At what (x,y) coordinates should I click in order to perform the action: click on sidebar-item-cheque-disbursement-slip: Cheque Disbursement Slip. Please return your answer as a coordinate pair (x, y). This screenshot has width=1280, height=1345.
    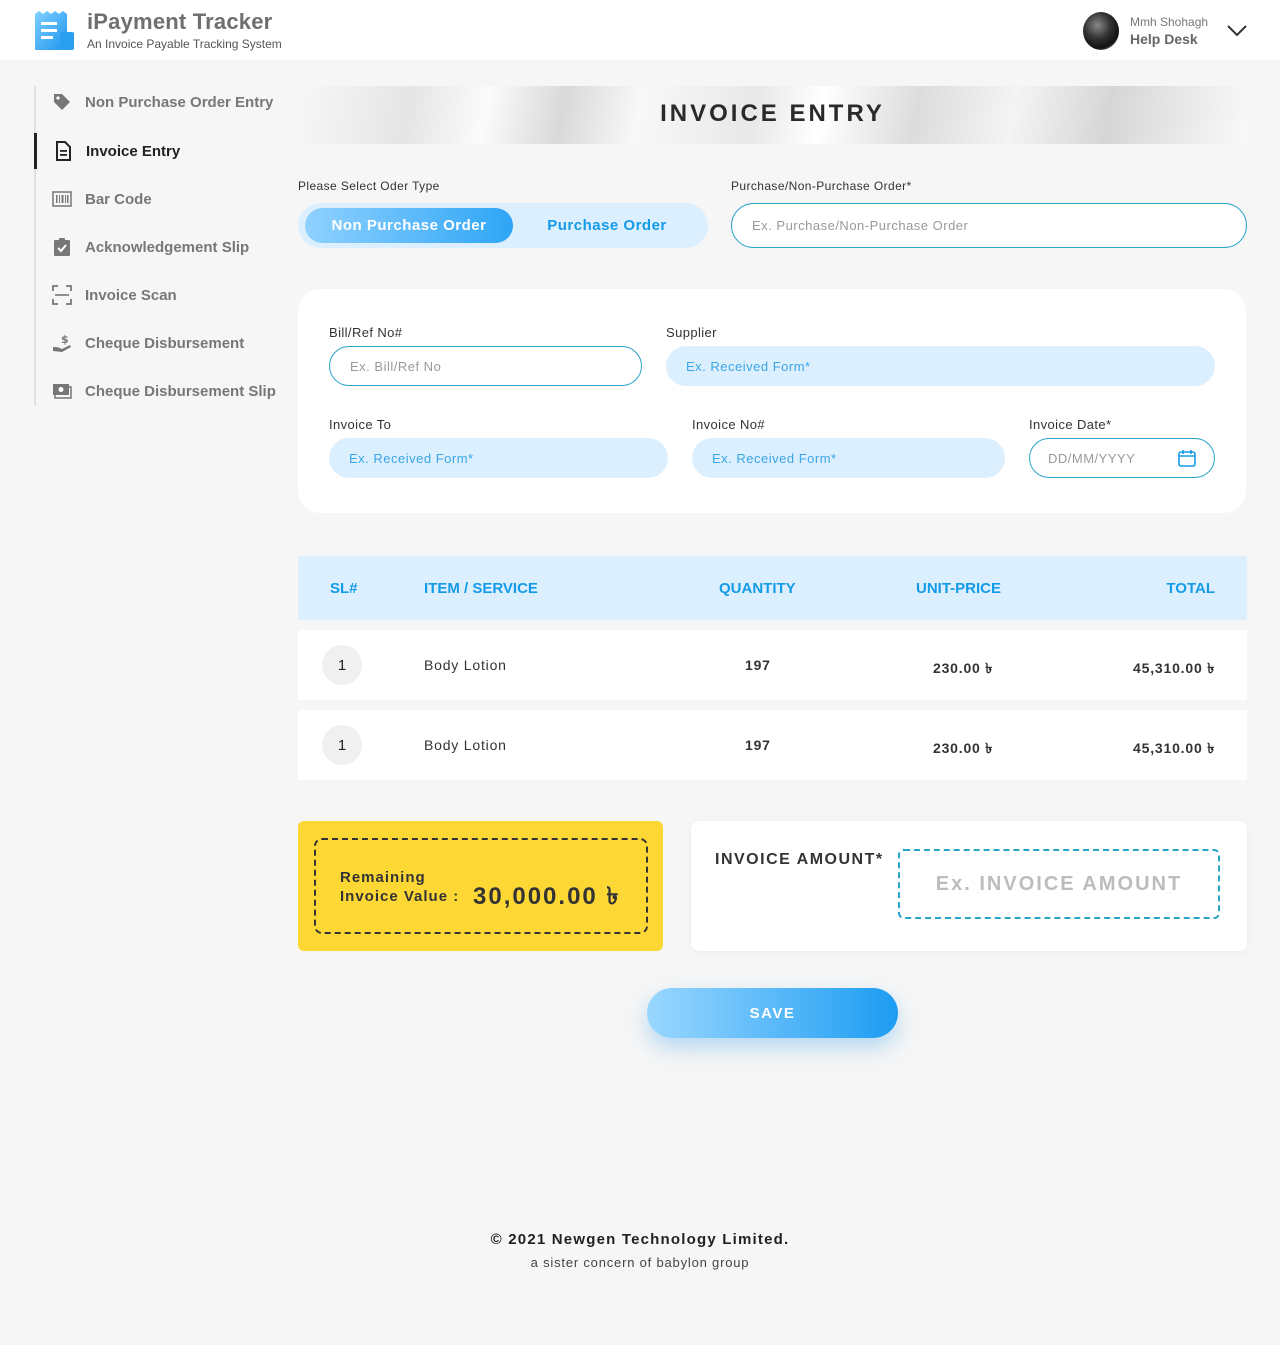
    Looking at the image, I should click on (156, 391).